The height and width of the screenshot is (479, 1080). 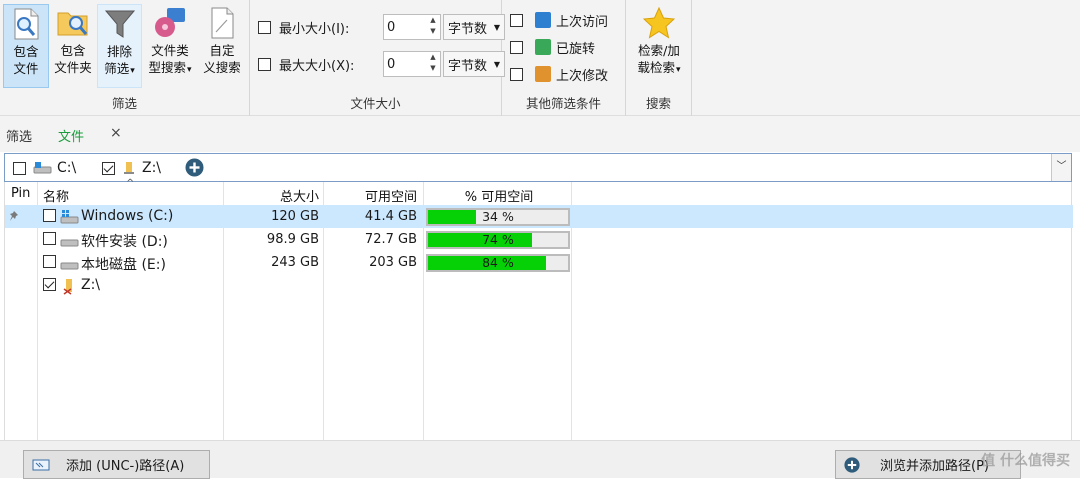 What do you see at coordinates (26, 46) in the screenshot?
I see `include-files-button: 包含 文件` at bounding box center [26, 46].